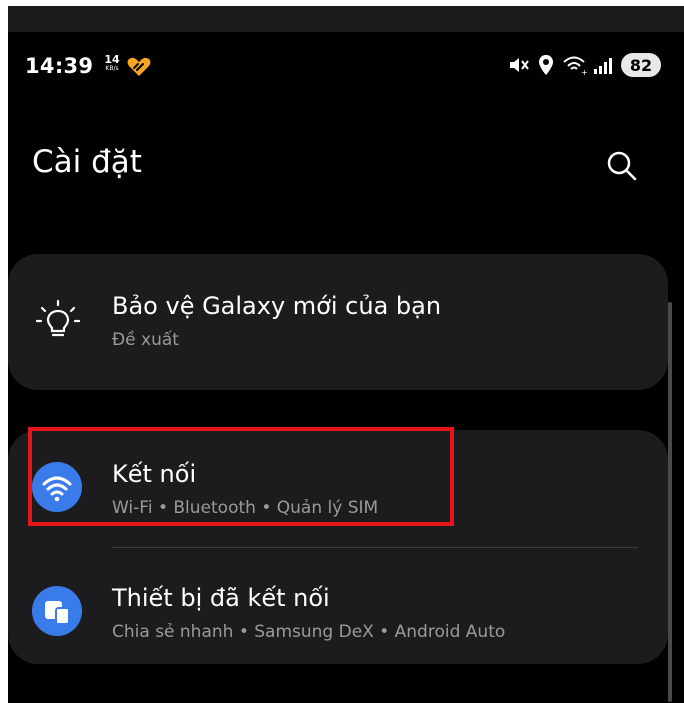 This screenshot has height=703, width=684. What do you see at coordinates (57, 487) in the screenshot?
I see `wifi-icon` at bounding box center [57, 487].